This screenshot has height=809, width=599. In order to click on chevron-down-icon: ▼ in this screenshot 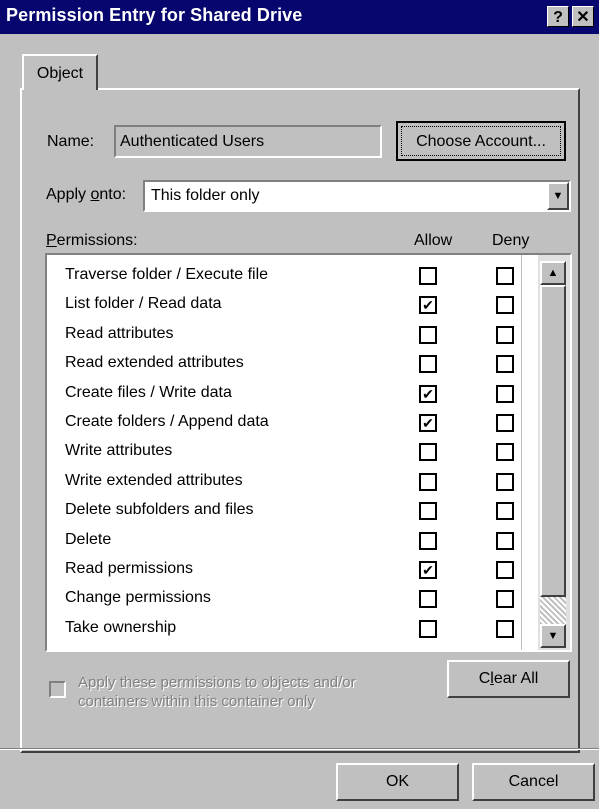, I will do `click(558, 196)`.